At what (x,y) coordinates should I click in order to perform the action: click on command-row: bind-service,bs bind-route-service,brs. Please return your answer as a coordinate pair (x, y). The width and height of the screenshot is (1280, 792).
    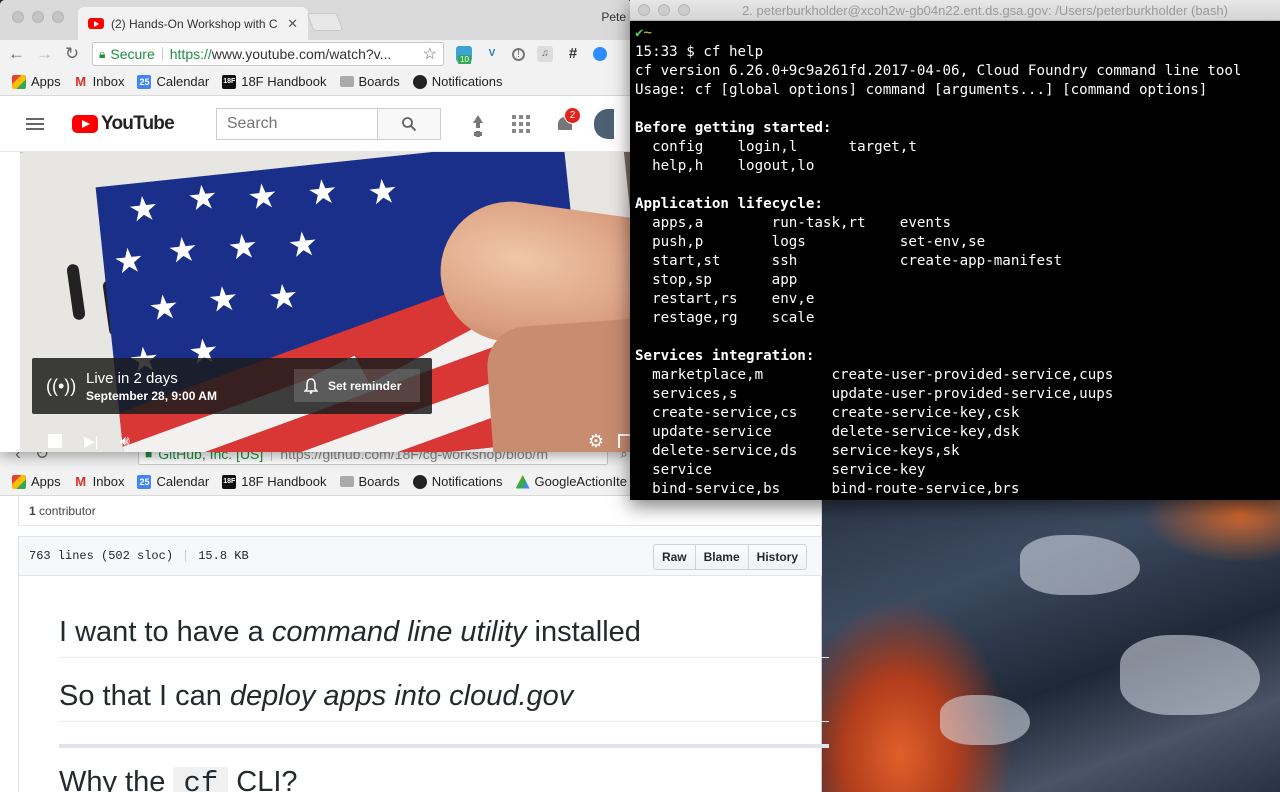
    Looking at the image, I should click on (827, 489).